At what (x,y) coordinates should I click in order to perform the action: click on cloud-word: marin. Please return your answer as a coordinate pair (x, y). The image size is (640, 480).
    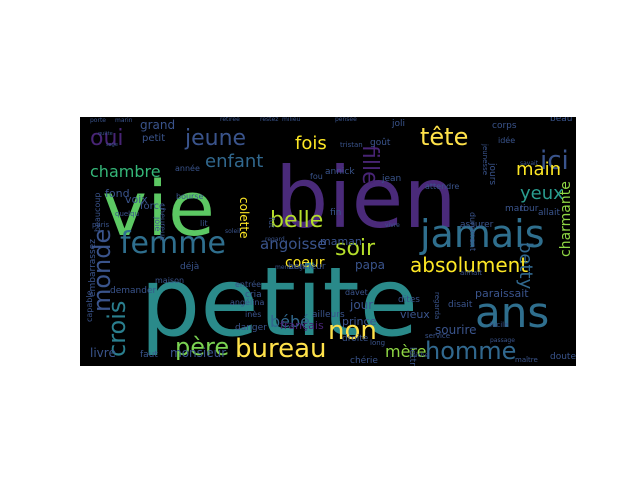
    Looking at the image, I should click on (124, 120).